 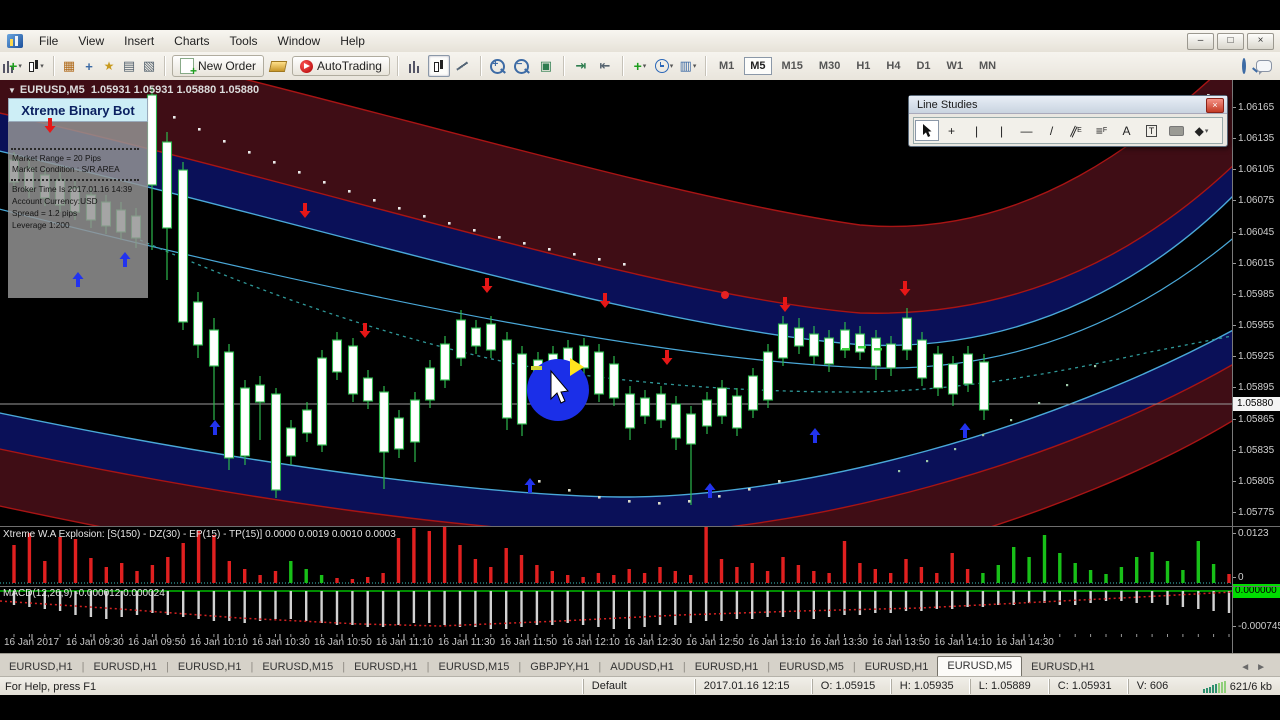 I want to click on timeframe-h4: H4, so click(x=893, y=66).